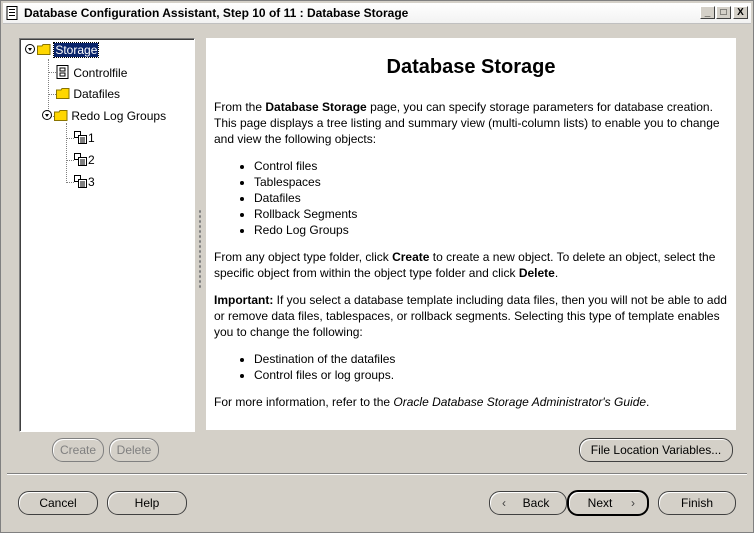 The width and height of the screenshot is (754, 533). Describe the element at coordinates (76, 50) in the screenshot. I see `tree-label-storage: Storage` at that location.